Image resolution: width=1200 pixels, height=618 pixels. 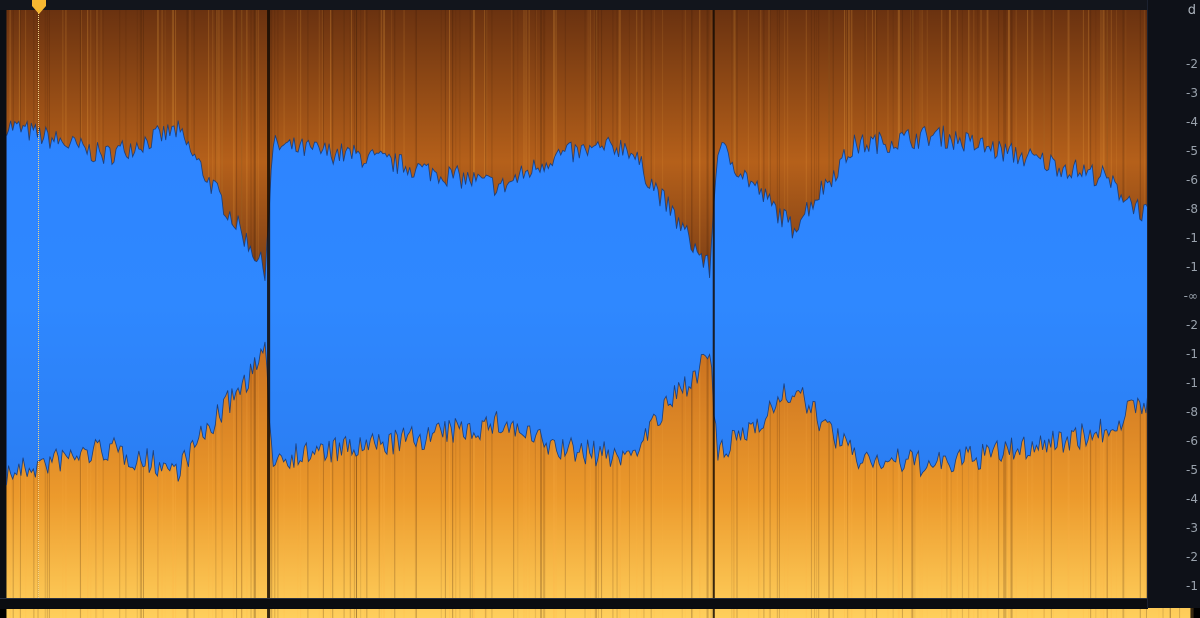 I want to click on timeline-ruler, so click(x=574, y=603).